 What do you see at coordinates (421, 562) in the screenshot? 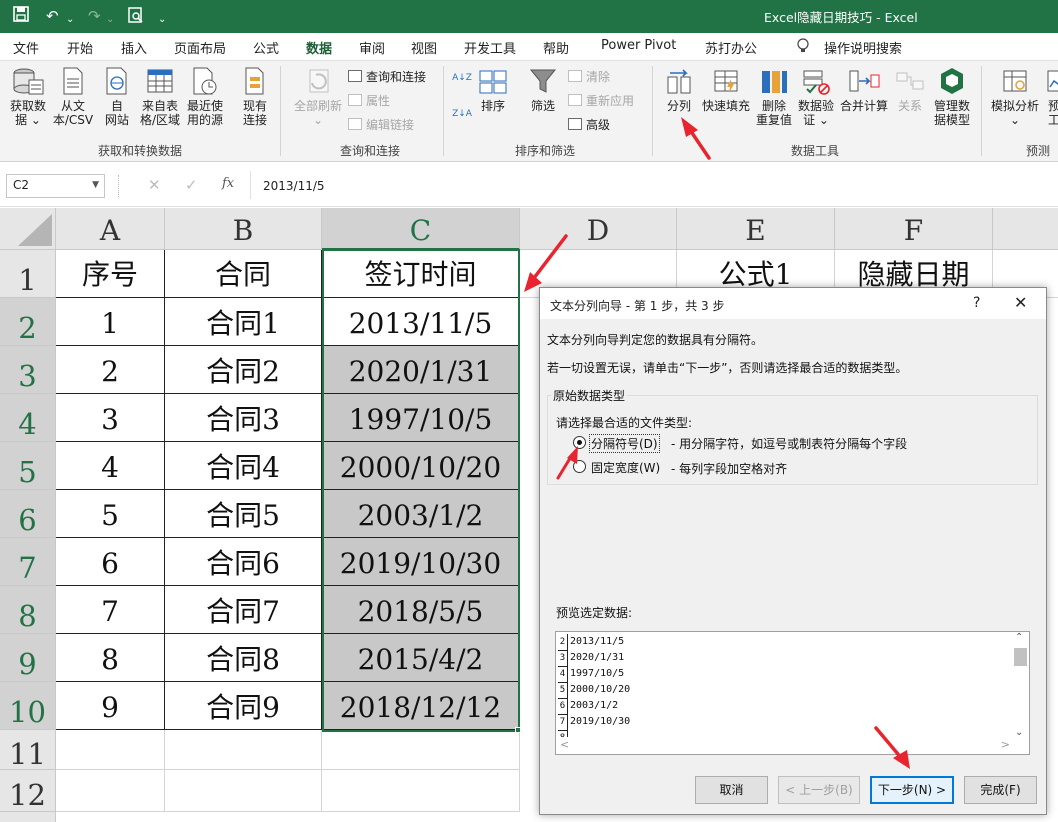
I see `table-cell-date: 2019/10/30` at bounding box center [421, 562].